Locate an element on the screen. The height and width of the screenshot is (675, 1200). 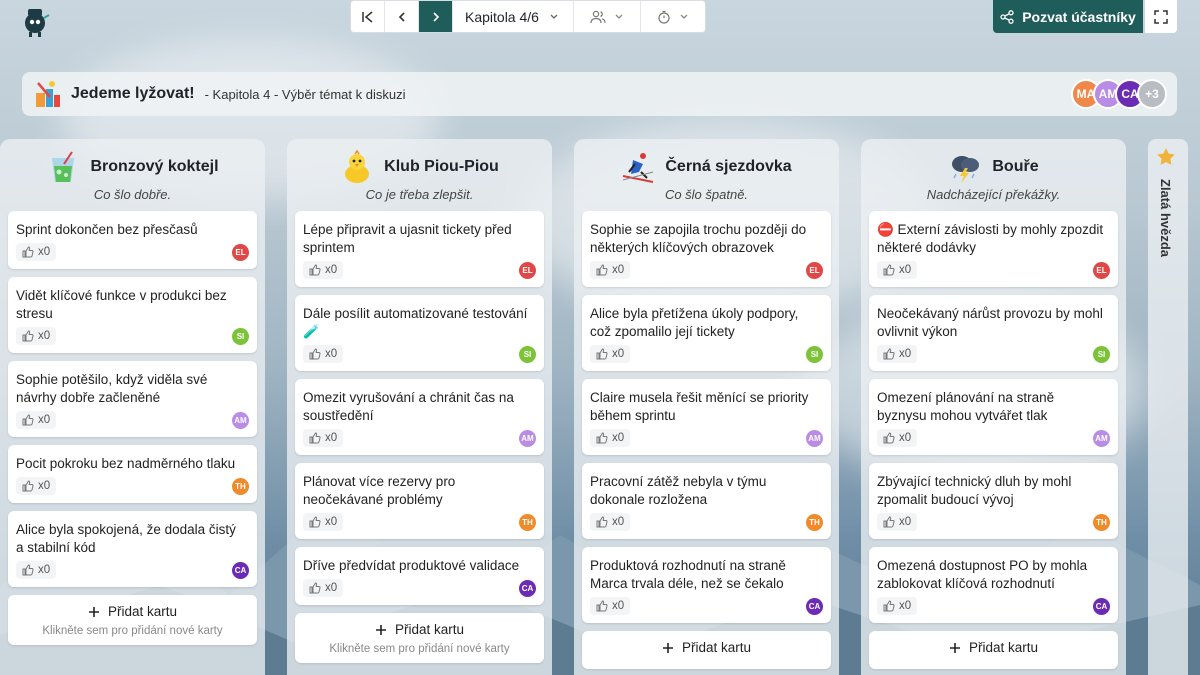
next-chapter-button is located at coordinates (436, 16).